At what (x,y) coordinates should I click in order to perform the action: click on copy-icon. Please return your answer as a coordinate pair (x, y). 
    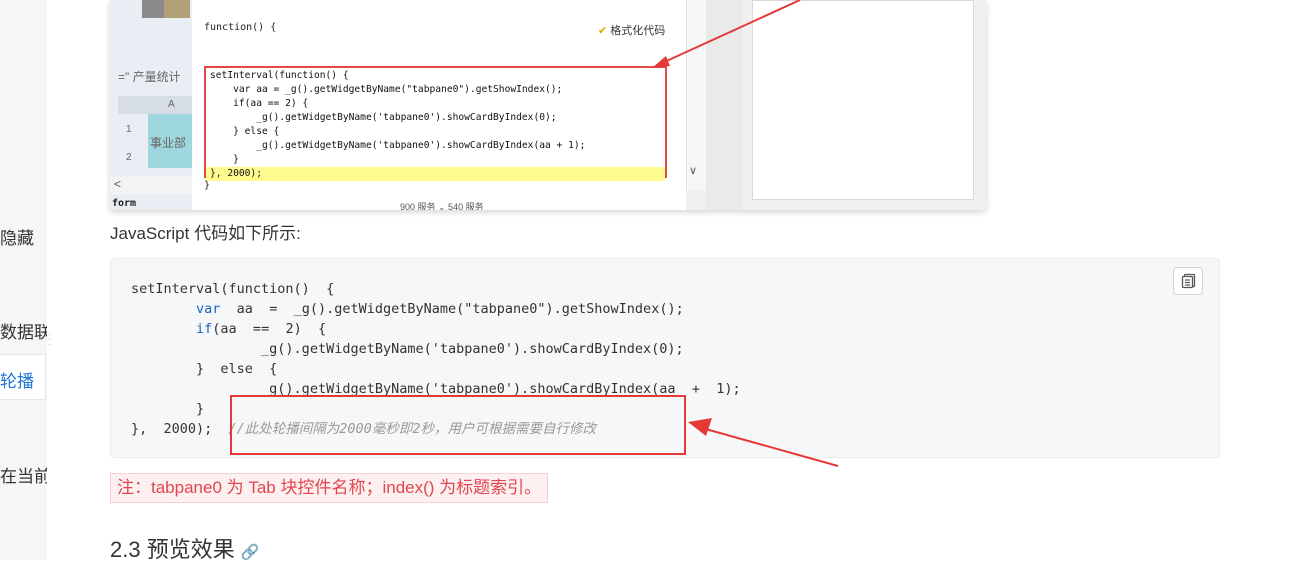
    Looking at the image, I should click on (1188, 281).